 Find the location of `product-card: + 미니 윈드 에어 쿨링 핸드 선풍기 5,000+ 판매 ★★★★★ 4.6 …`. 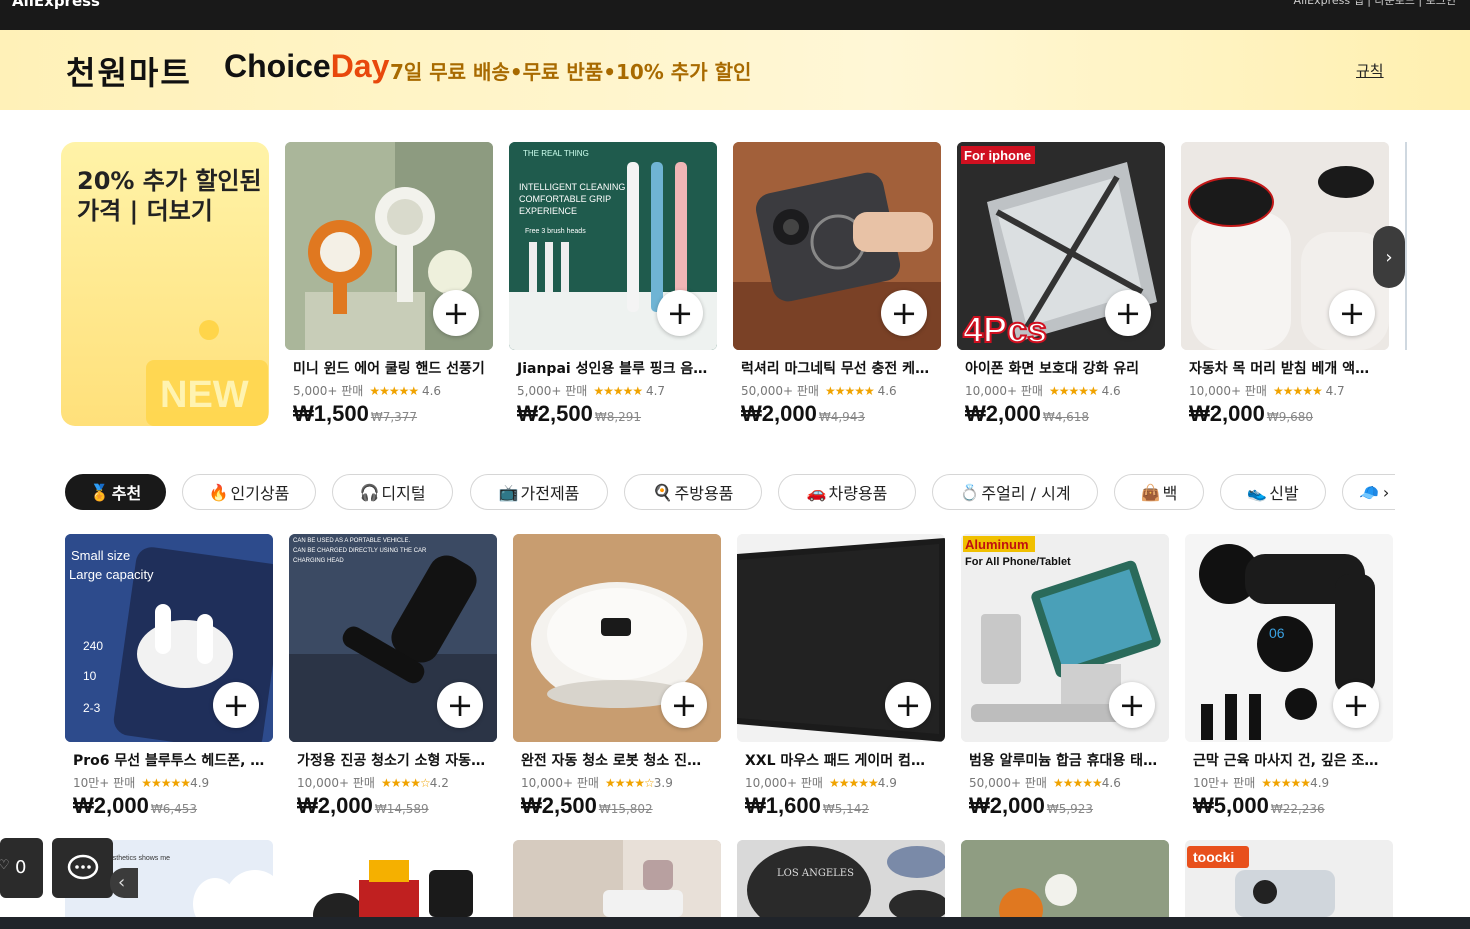

product-card: + 미니 윈드 에어 쿨링 핸드 선풍기 5,000+ 판매 ★★★★★ 4.6 … is located at coordinates (389, 284).